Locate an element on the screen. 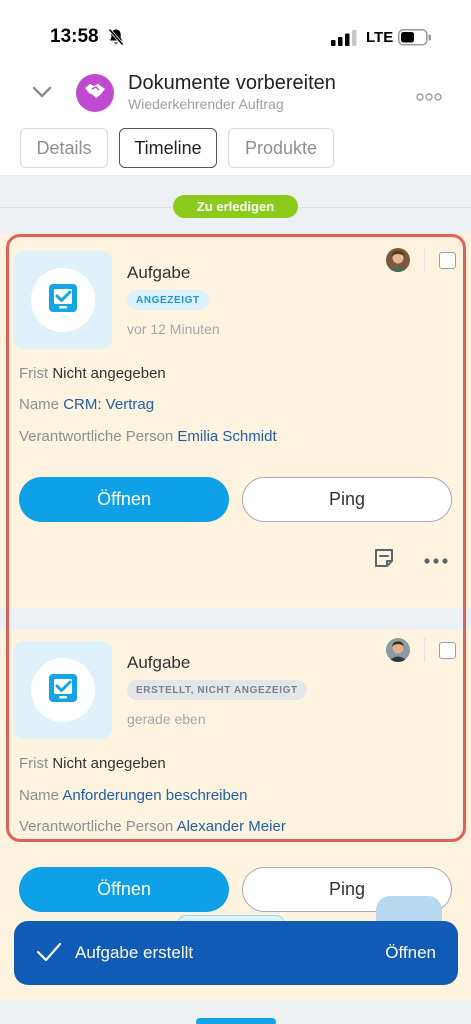 This screenshot has height=1024, width=471. more-options-icon is located at coordinates (429, 97).